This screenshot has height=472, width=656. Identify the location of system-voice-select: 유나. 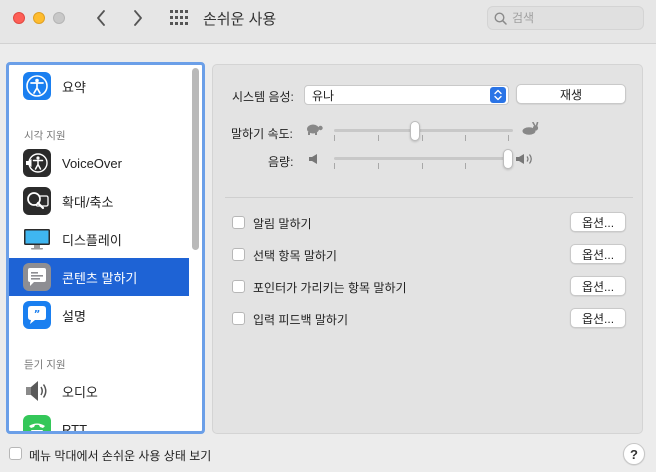
(406, 95).